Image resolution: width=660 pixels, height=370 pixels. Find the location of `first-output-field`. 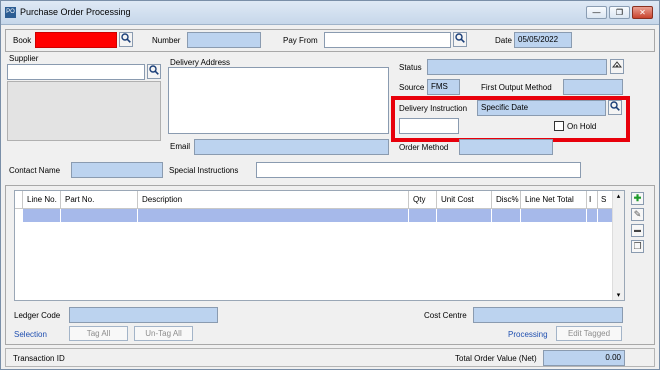

first-output-field is located at coordinates (593, 87).